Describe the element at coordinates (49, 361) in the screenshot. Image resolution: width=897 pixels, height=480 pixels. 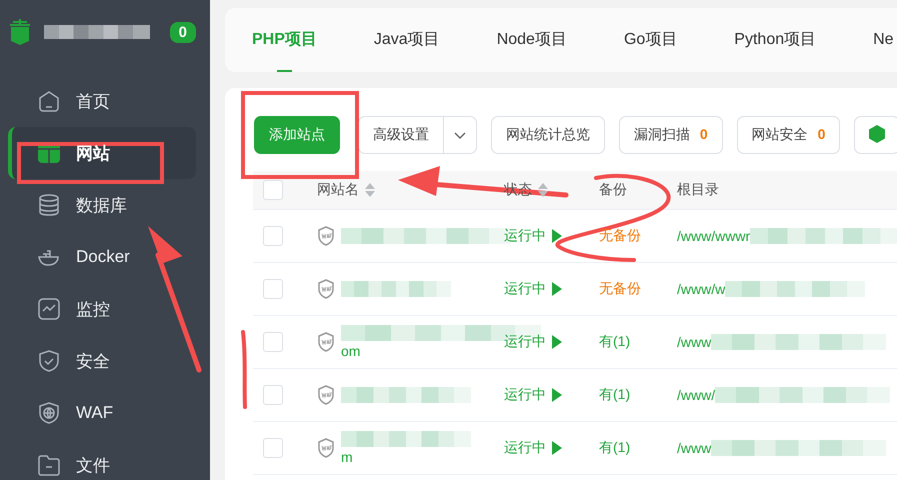
I see `shield-icon` at that location.